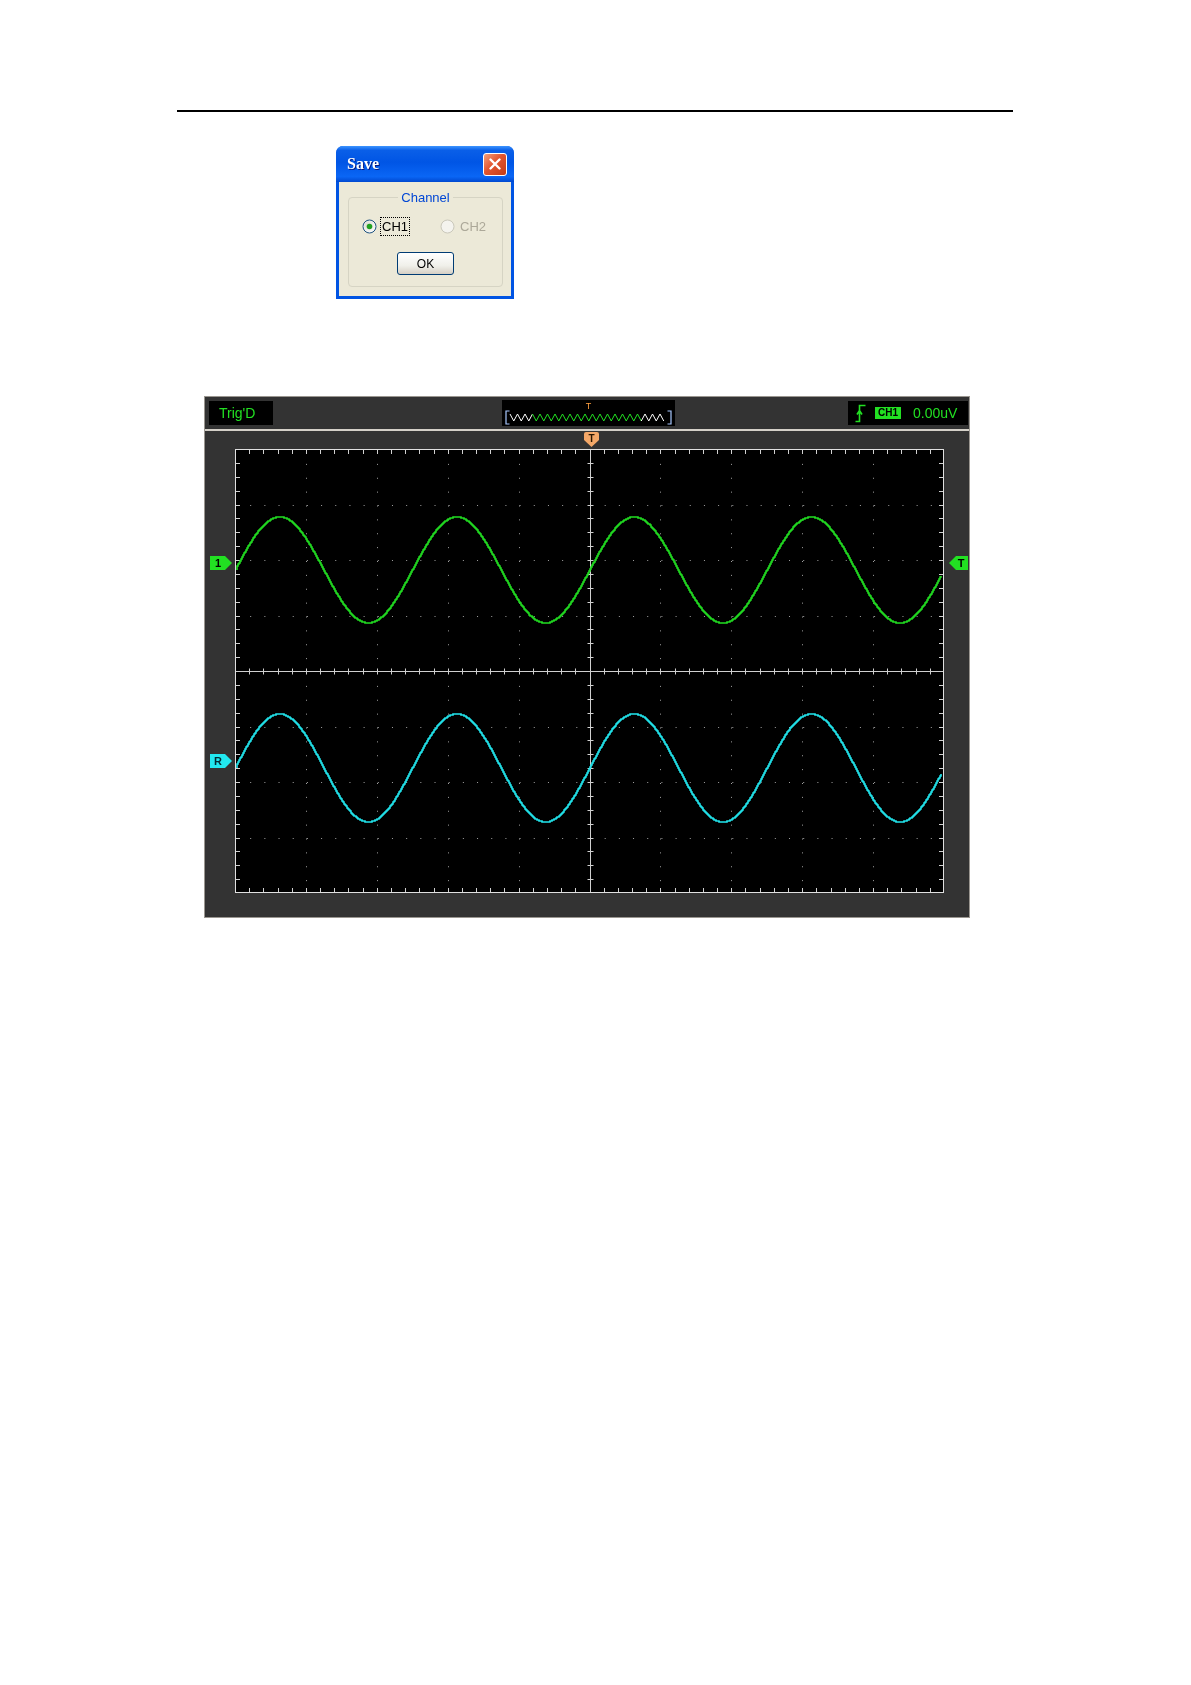 The width and height of the screenshot is (1191, 1685). I want to click on ok-button: OK, so click(425, 263).